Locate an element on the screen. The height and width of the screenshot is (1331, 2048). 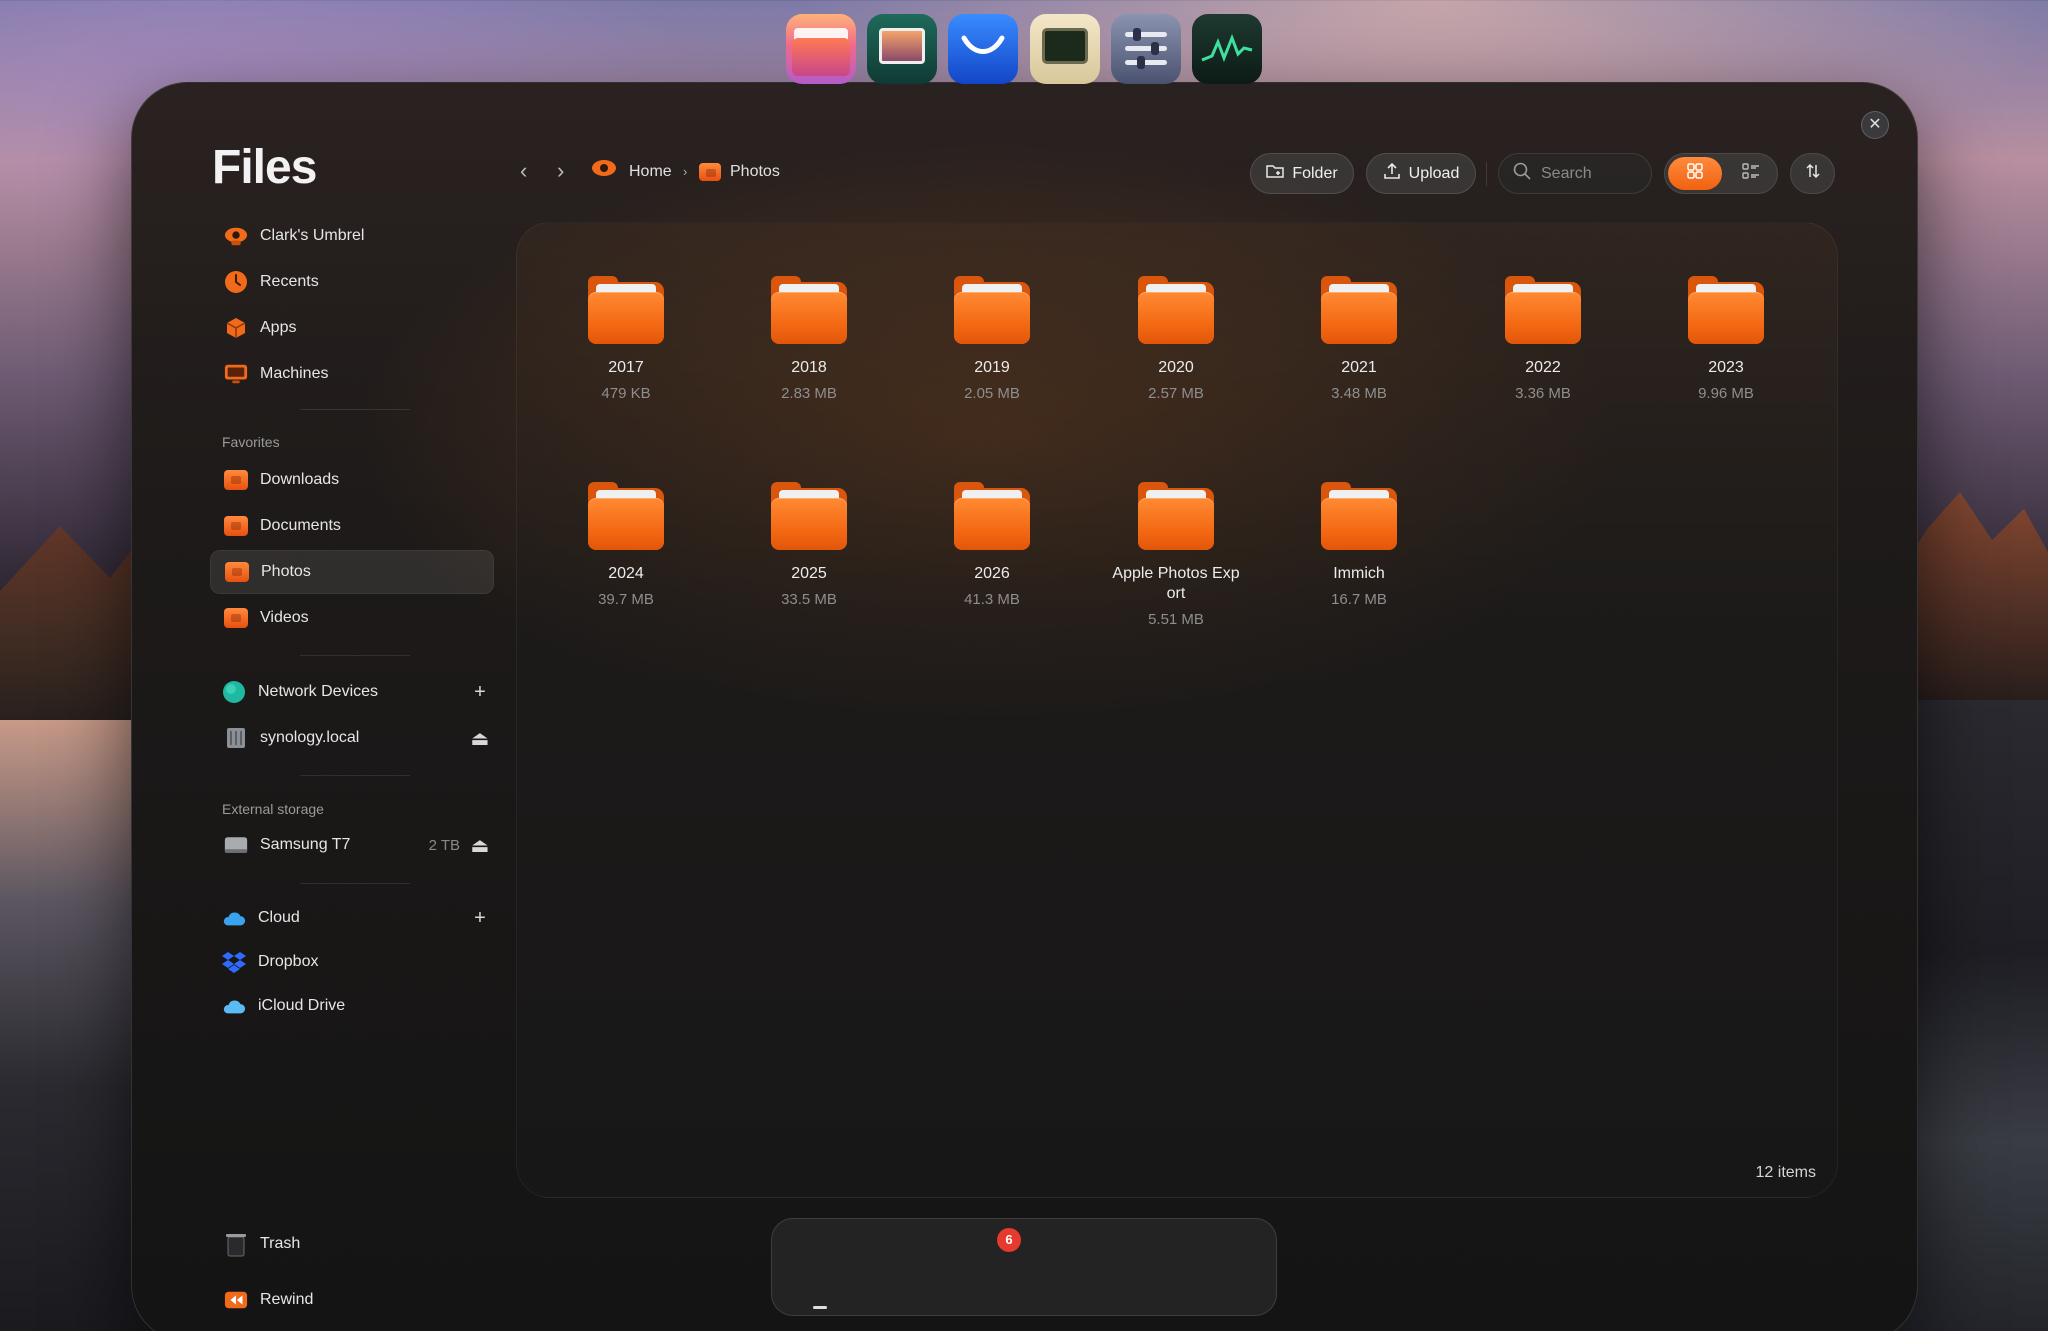
icloud-icon is located at coordinates (234, 1006).